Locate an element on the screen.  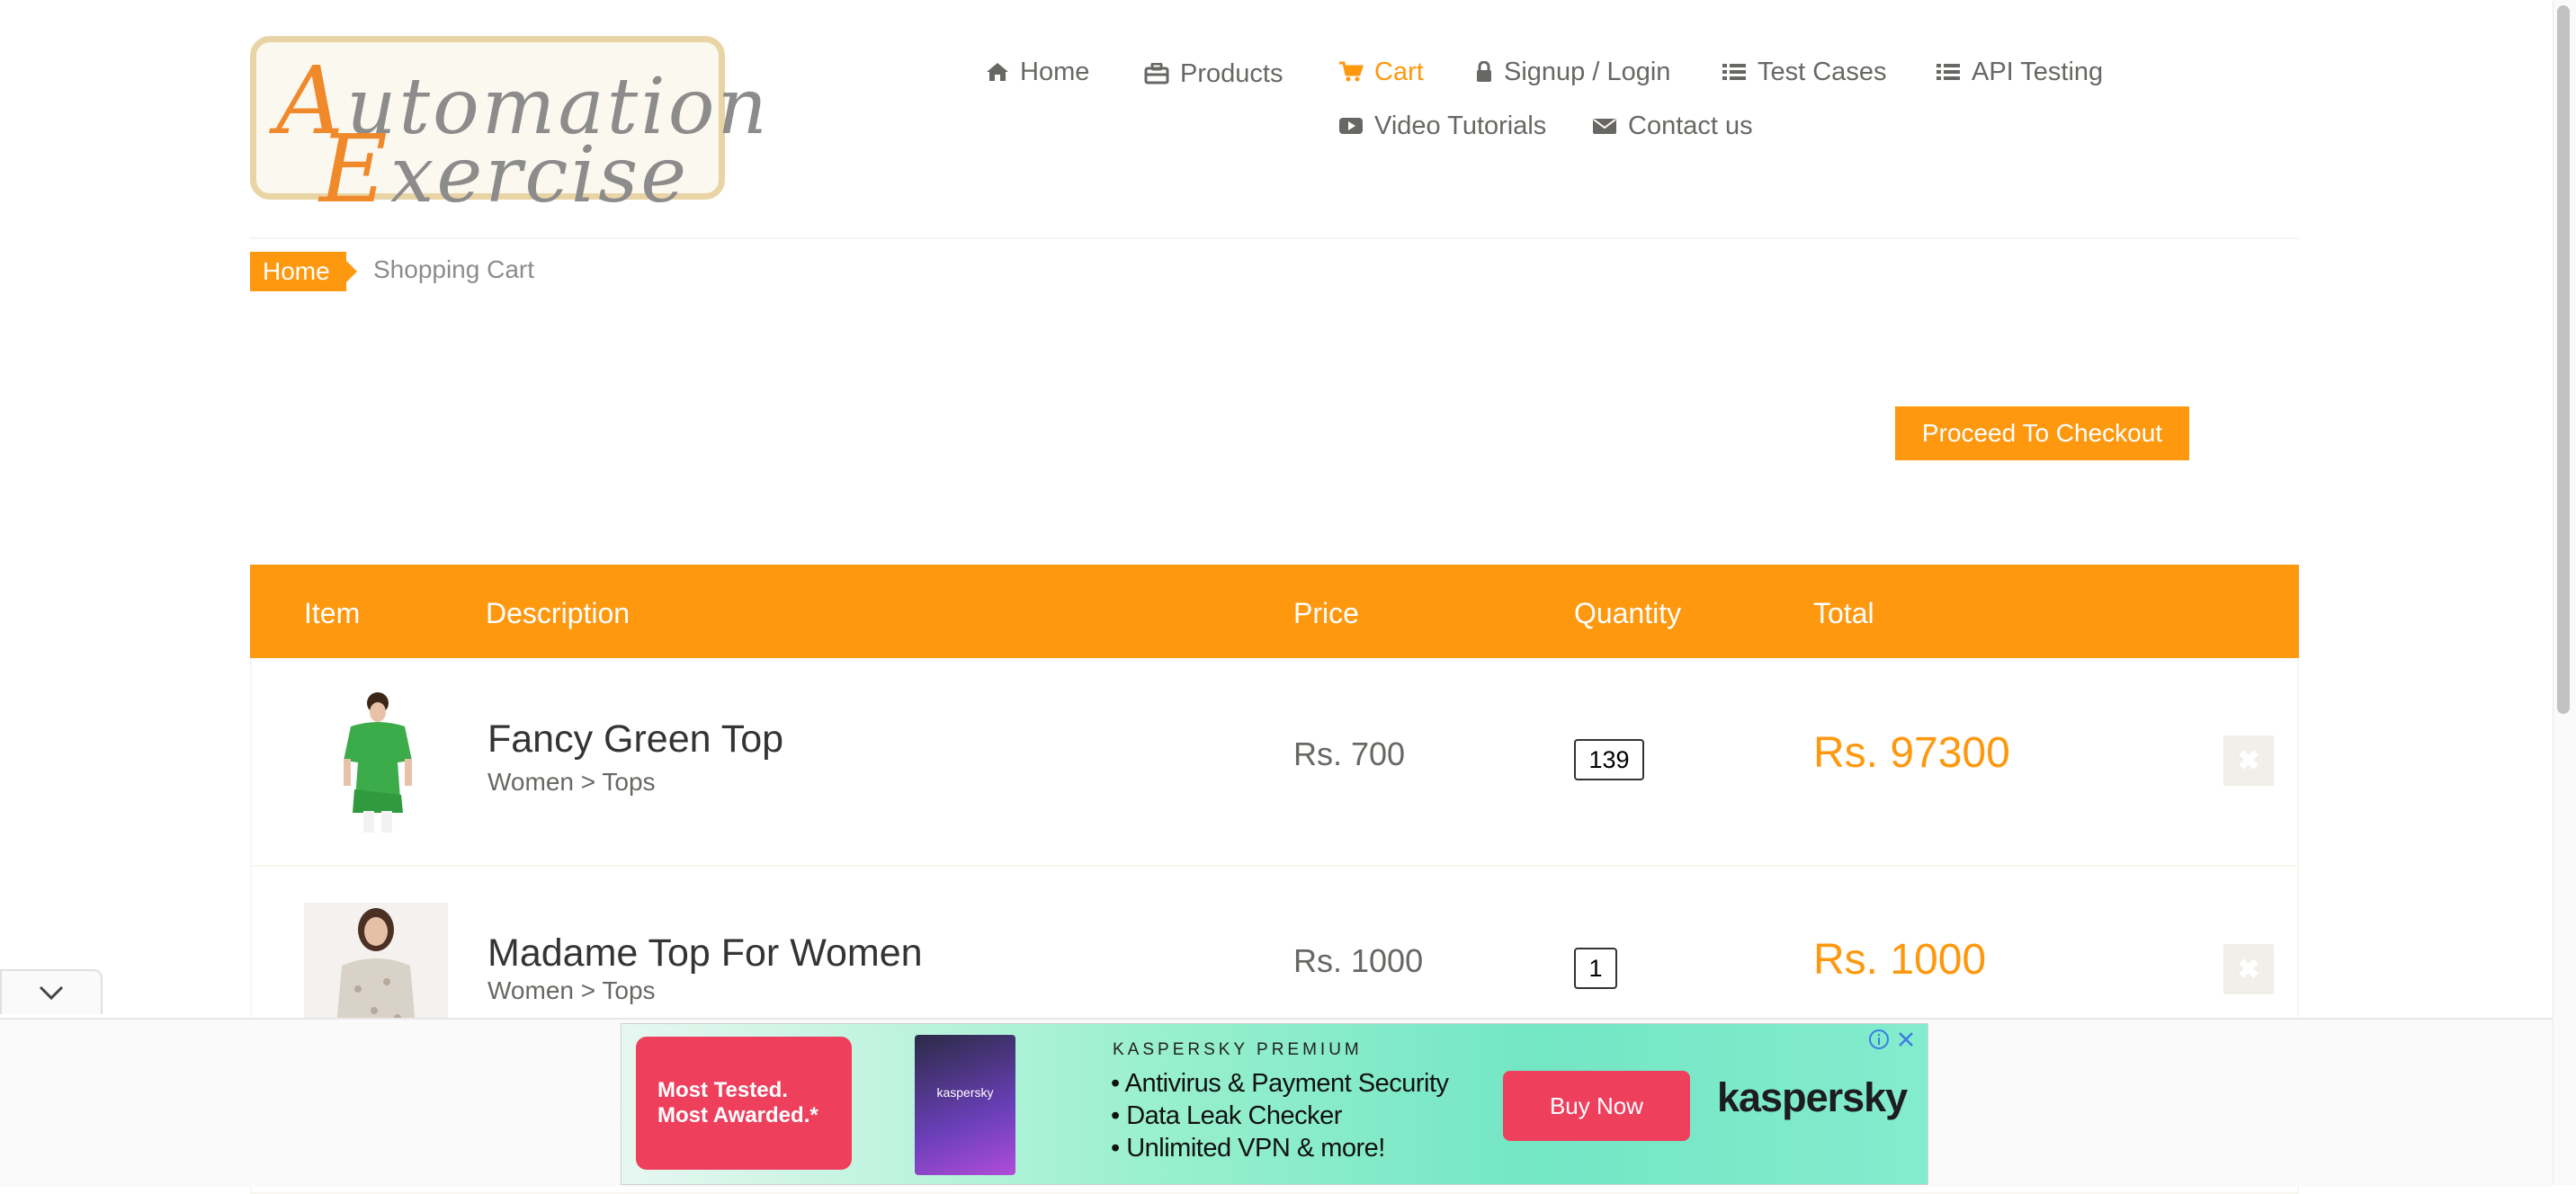
header-item: Item is located at coordinates (332, 613).